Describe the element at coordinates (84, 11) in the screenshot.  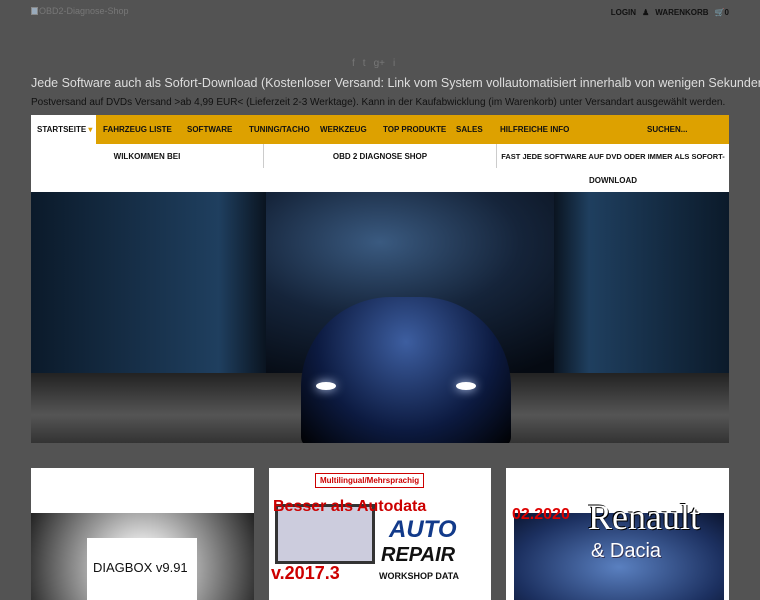
I see `logo-alt-text: OBD2-Diagnose-Shop` at that location.